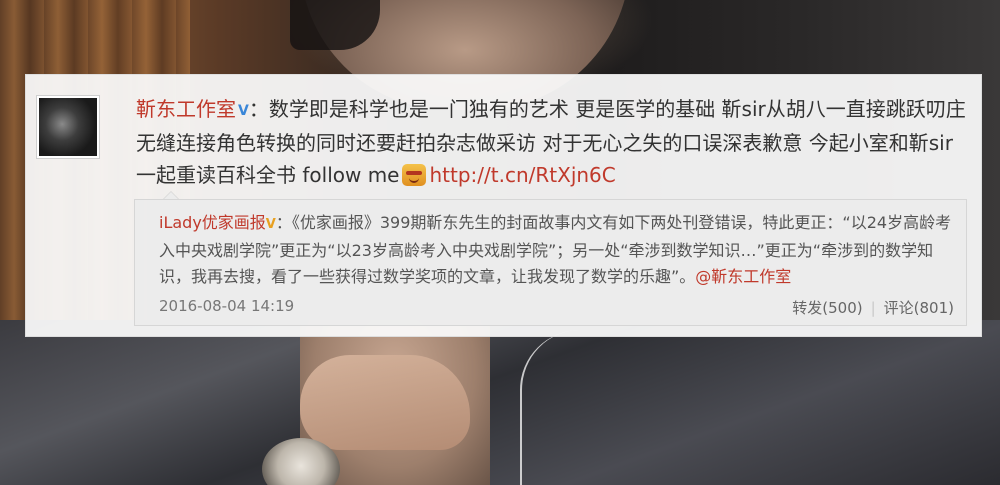 The image size is (1000, 485). Describe the element at coordinates (827, 308) in the screenshot. I see `forward-button: 转发(500)` at that location.